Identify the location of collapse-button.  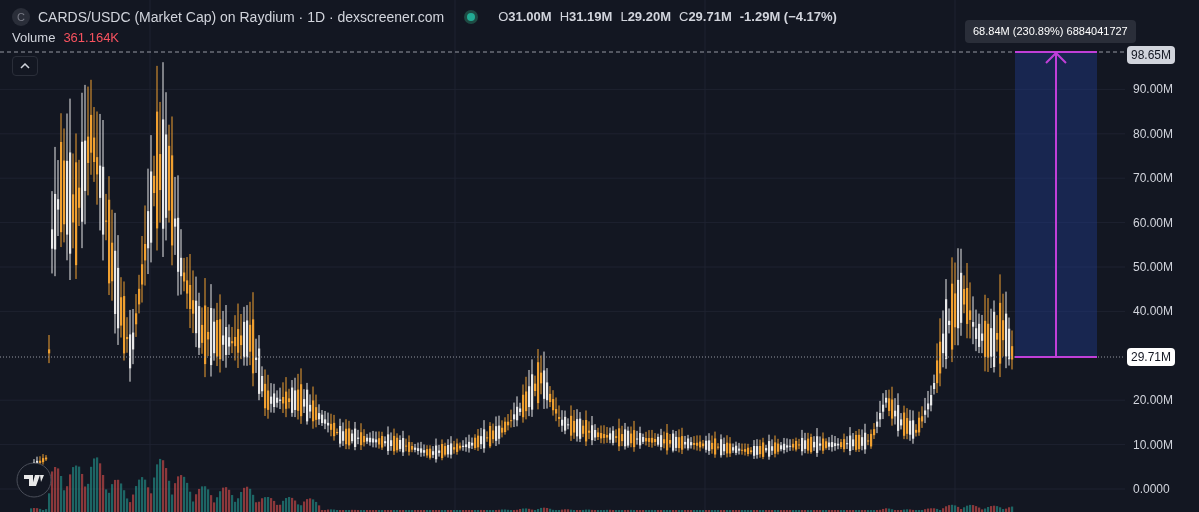
(25, 65).